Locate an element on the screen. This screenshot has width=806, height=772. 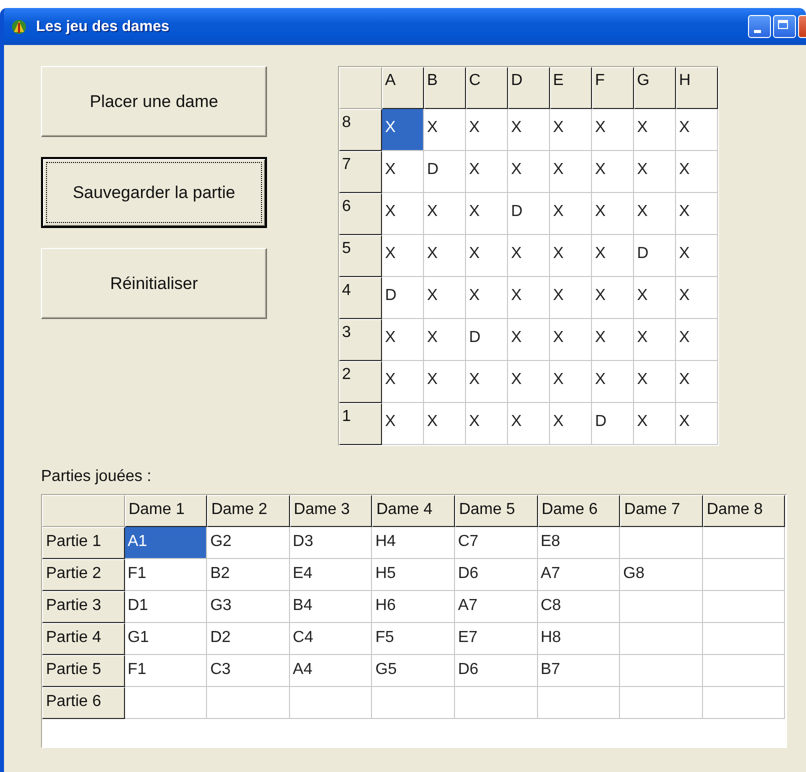
table-cell: H6 is located at coordinates (413, 607).